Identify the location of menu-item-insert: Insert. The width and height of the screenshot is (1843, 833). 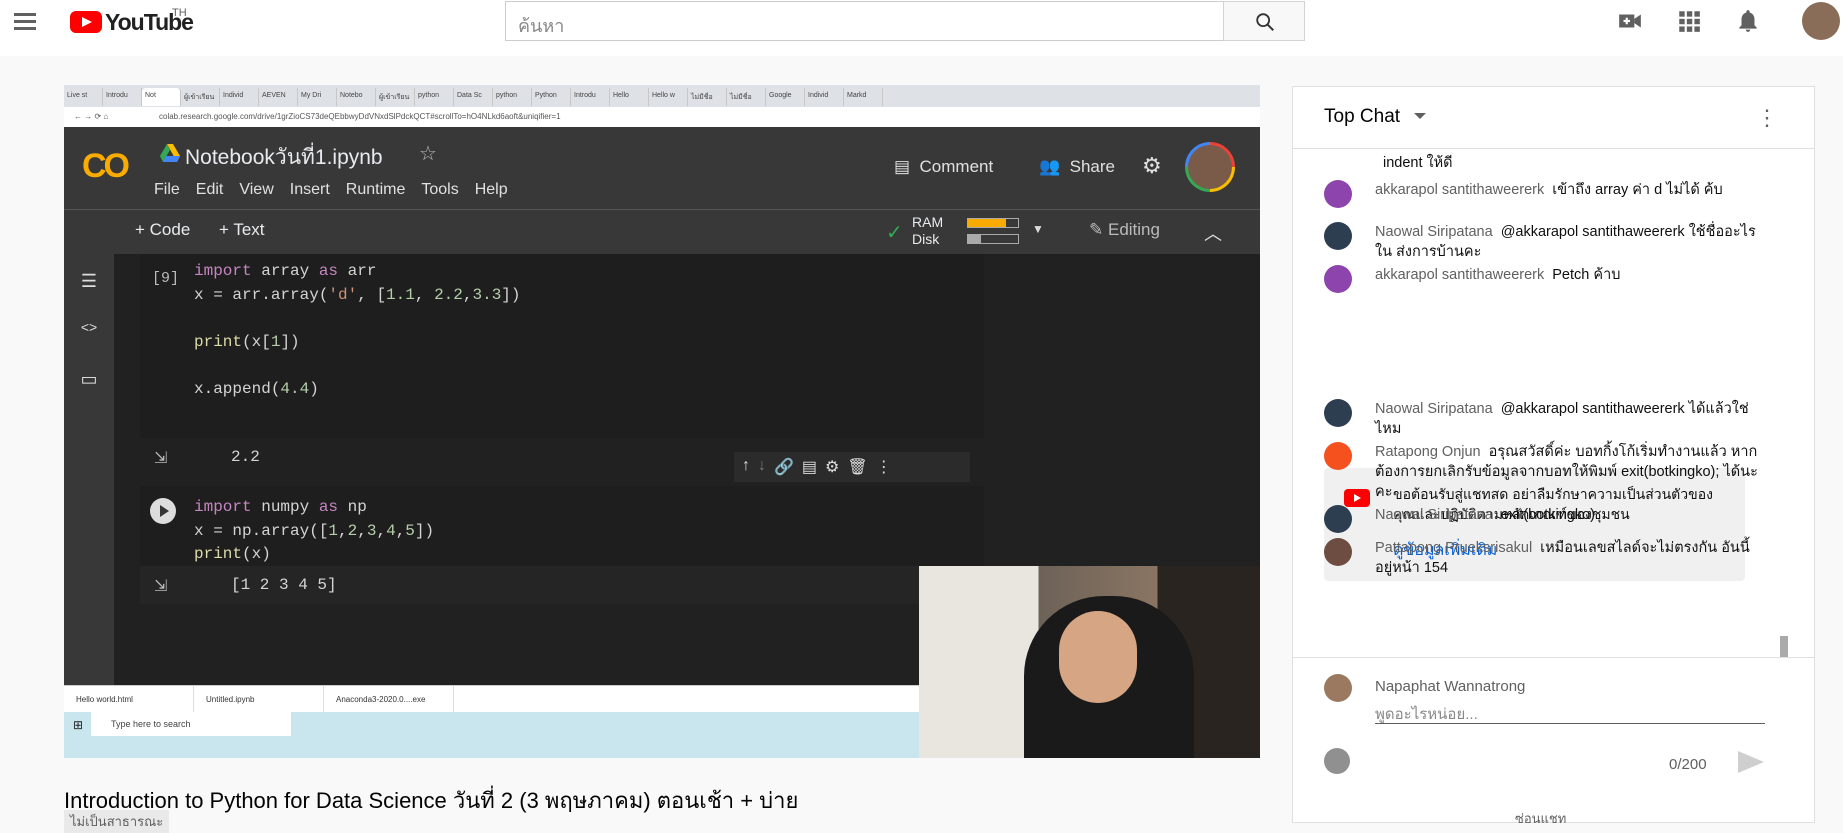
(310, 190).